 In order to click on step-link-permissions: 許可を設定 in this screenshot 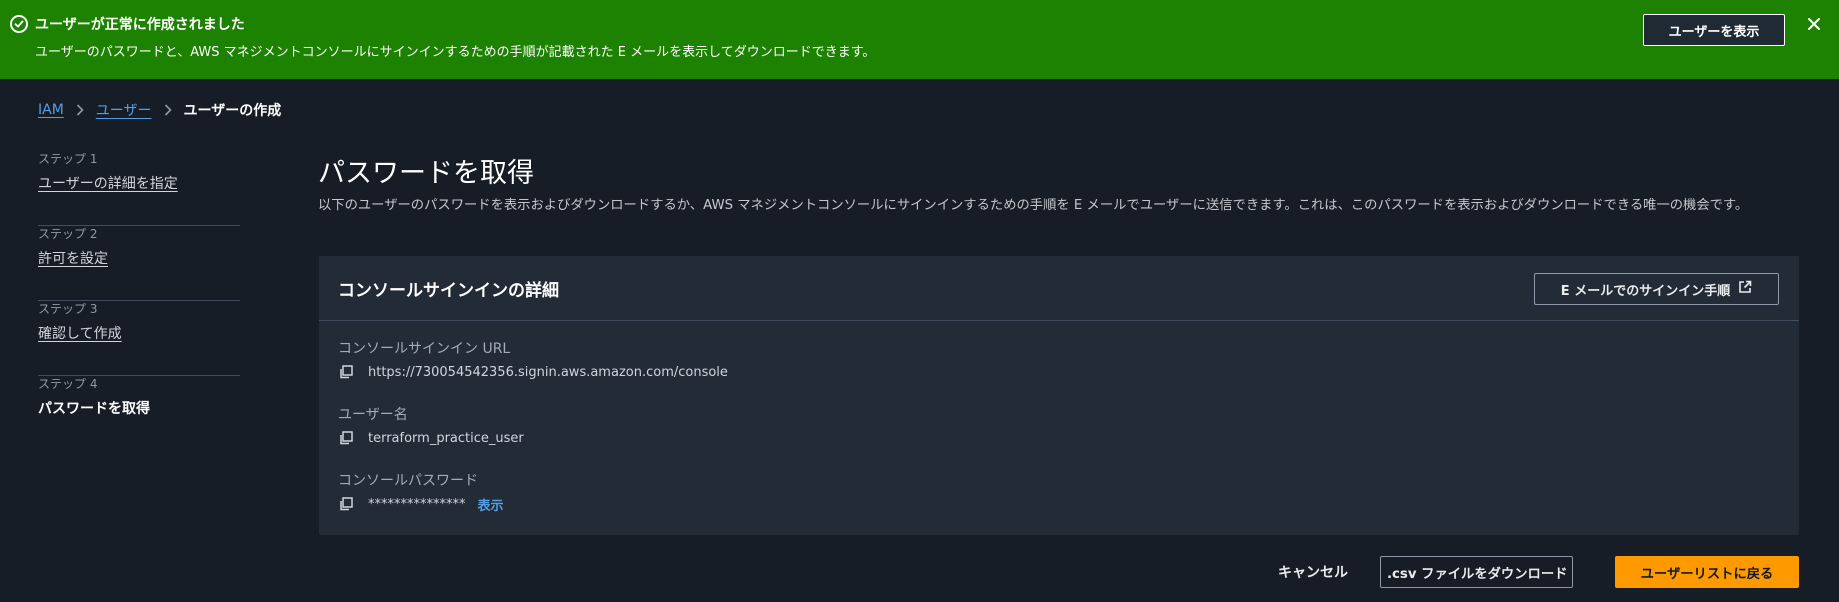, I will do `click(73, 258)`.